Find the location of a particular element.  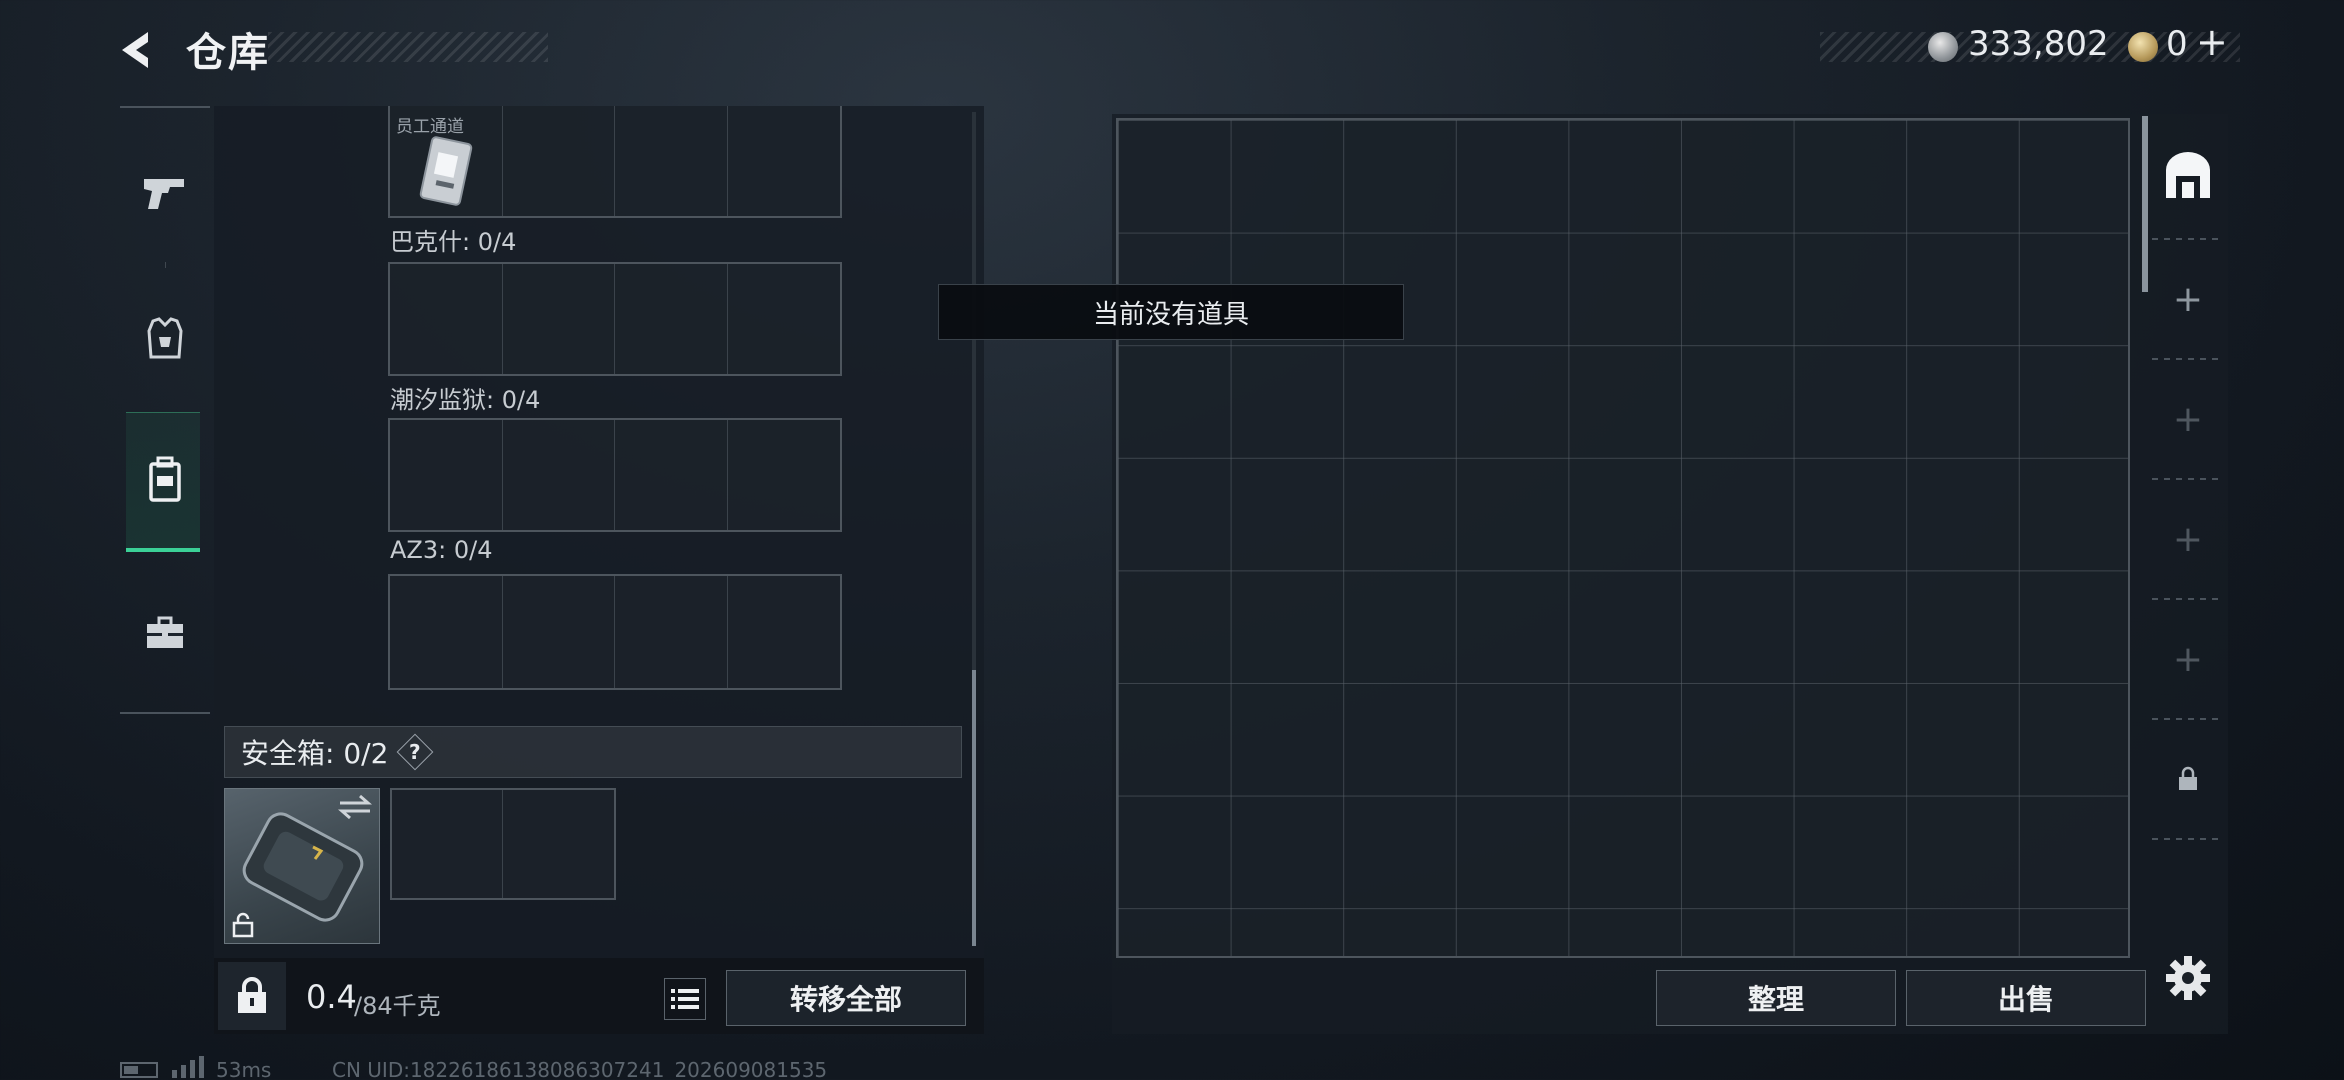

key-group-label: 潮汐监狱: 0/4 is located at coordinates (465, 400).